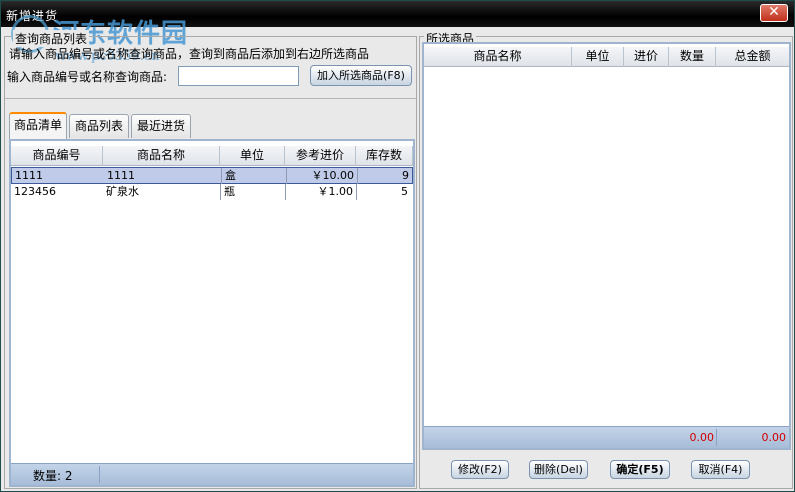  What do you see at coordinates (320, 156) in the screenshot?
I see `column-header-price: 参考进价` at bounding box center [320, 156].